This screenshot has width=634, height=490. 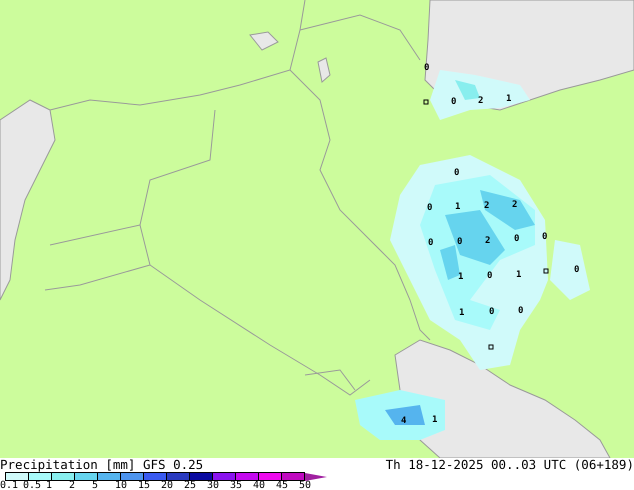 What do you see at coordinates (305, 485) in the screenshot?
I see `legend-tick: 50` at bounding box center [305, 485].